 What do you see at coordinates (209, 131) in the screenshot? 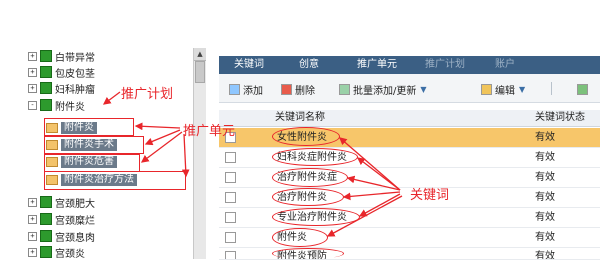
I see `annotation-unit: 推广单元` at bounding box center [209, 131].